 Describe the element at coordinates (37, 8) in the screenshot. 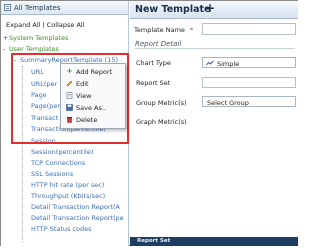

I see `templates-panel-title: All Templates` at that location.